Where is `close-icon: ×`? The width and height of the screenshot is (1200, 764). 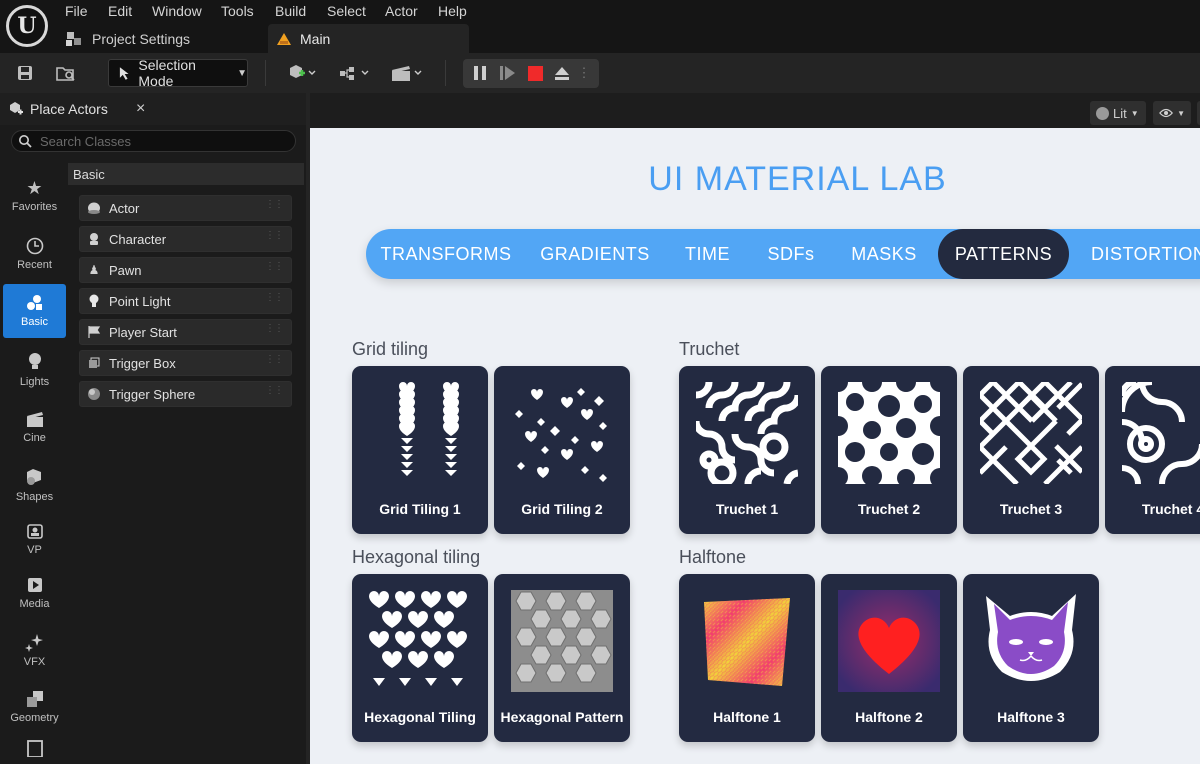
close-icon: × is located at coordinates (140, 109).